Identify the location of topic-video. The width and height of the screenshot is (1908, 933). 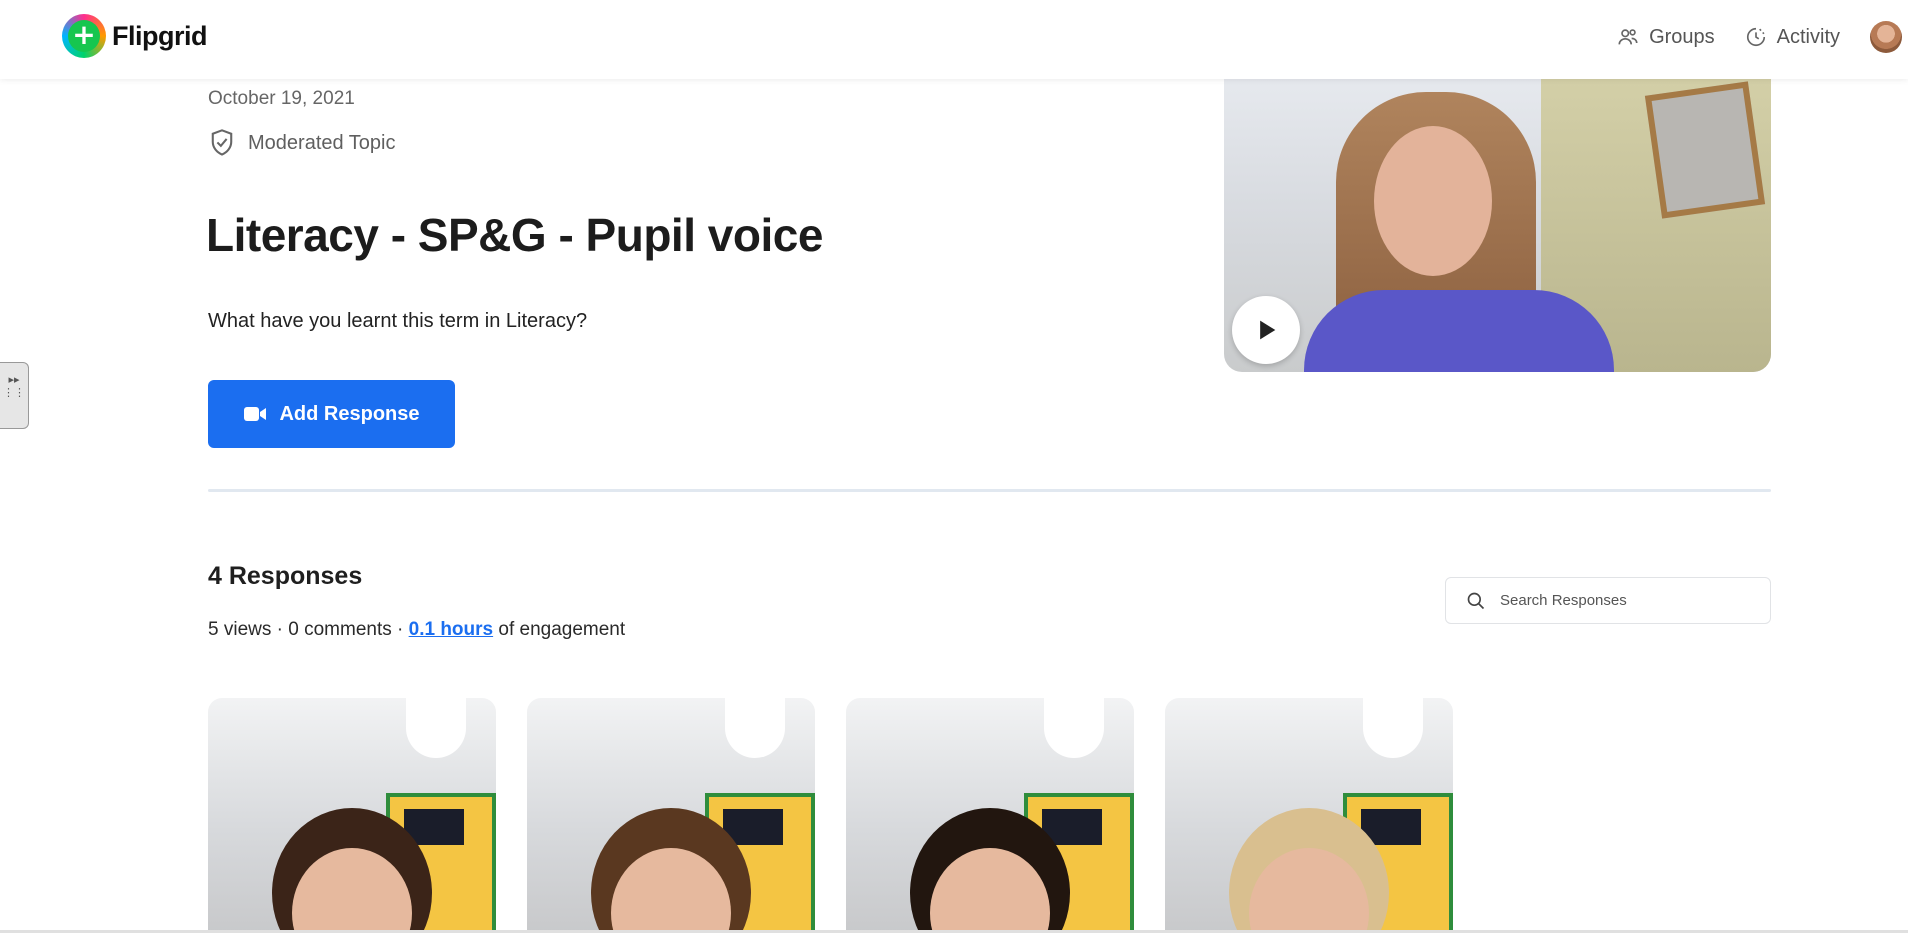
(1497, 221).